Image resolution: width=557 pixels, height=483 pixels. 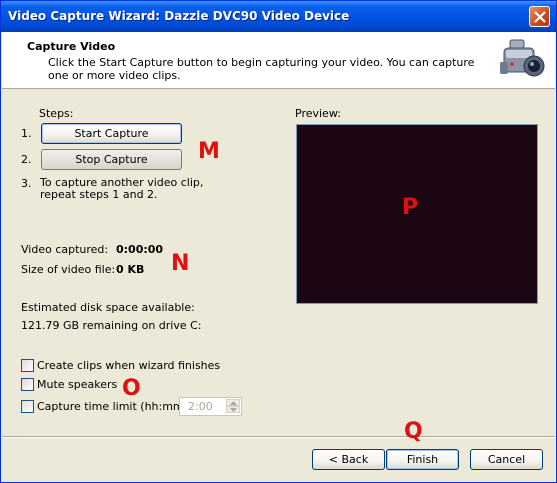 I want to click on mute-speakers-option: Mute speakers, so click(x=69, y=384).